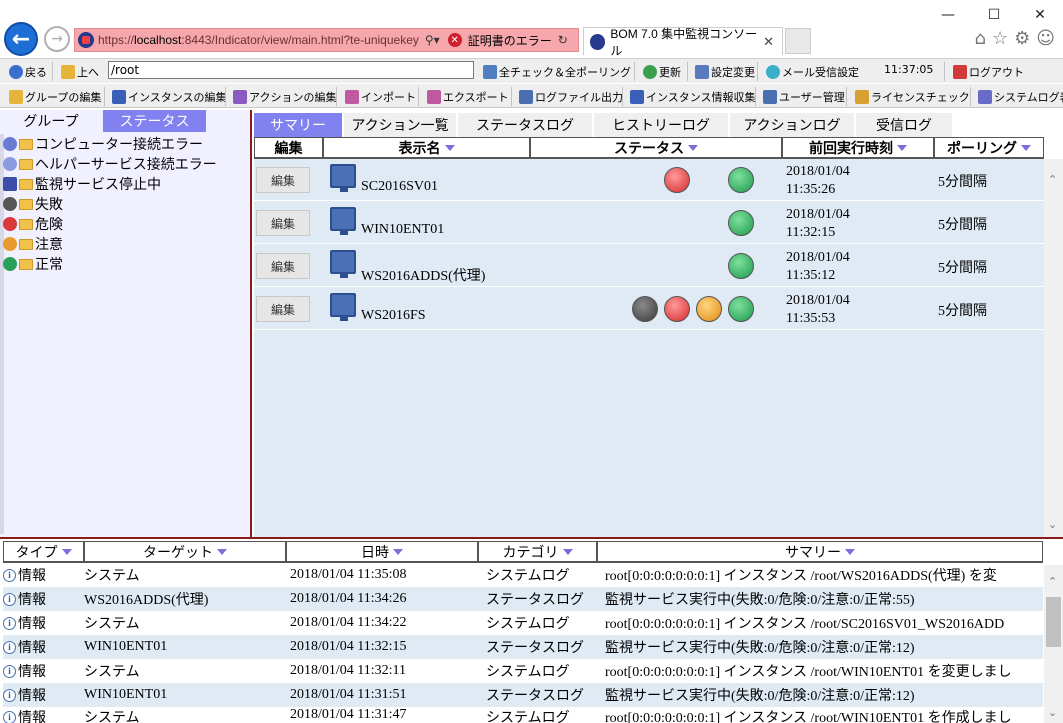  What do you see at coordinates (125, 204) in the screenshot?
I see `tree-item-failure: 失敗` at bounding box center [125, 204].